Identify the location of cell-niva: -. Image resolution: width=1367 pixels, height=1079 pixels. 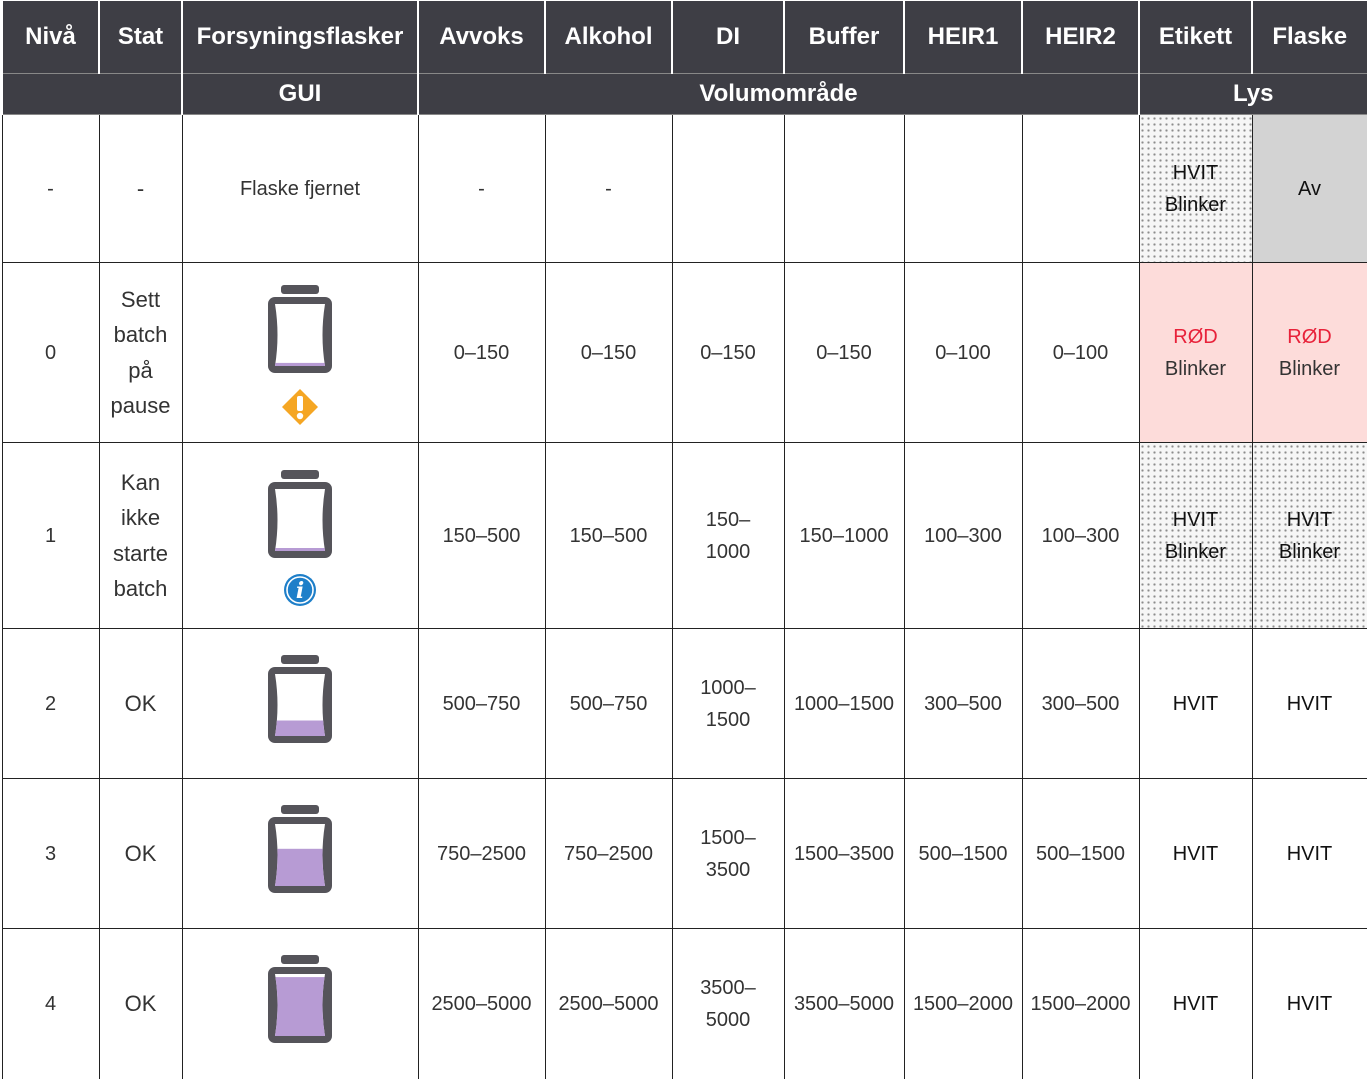
(50, 188).